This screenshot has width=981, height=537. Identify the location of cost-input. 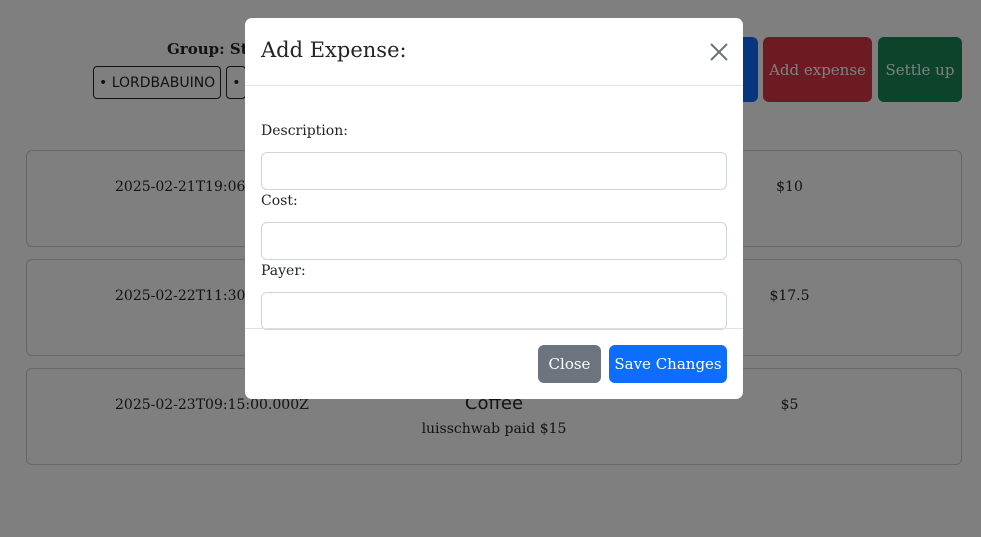
(494, 241).